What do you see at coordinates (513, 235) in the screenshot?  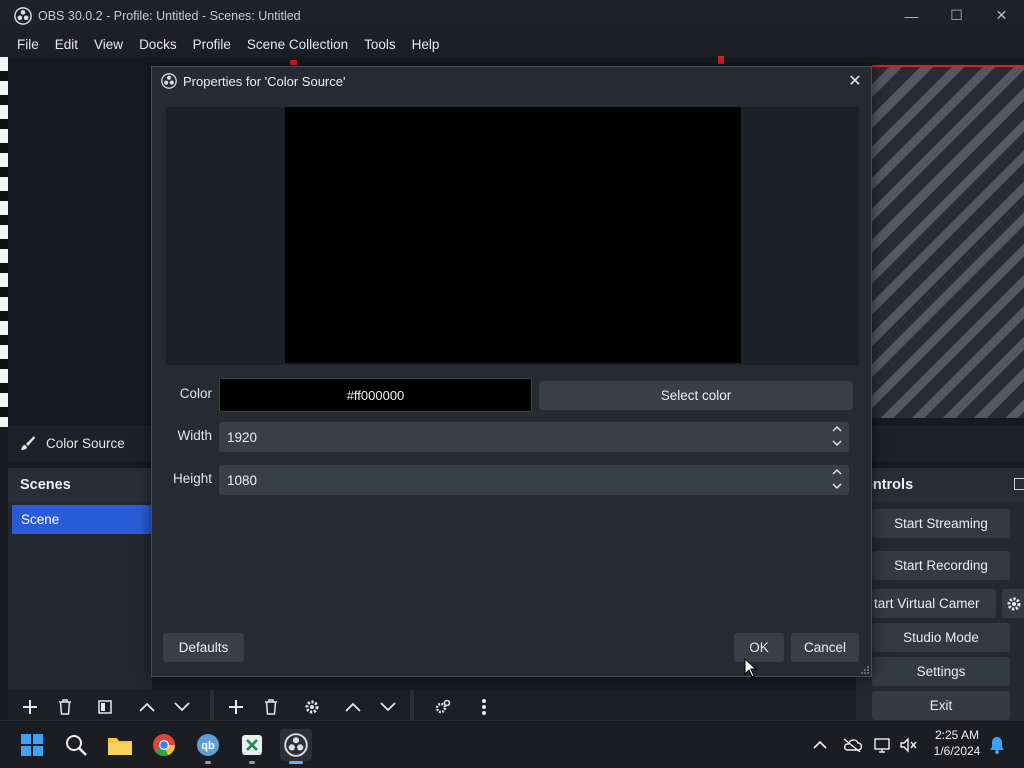 I see `color-preview-canvas` at bounding box center [513, 235].